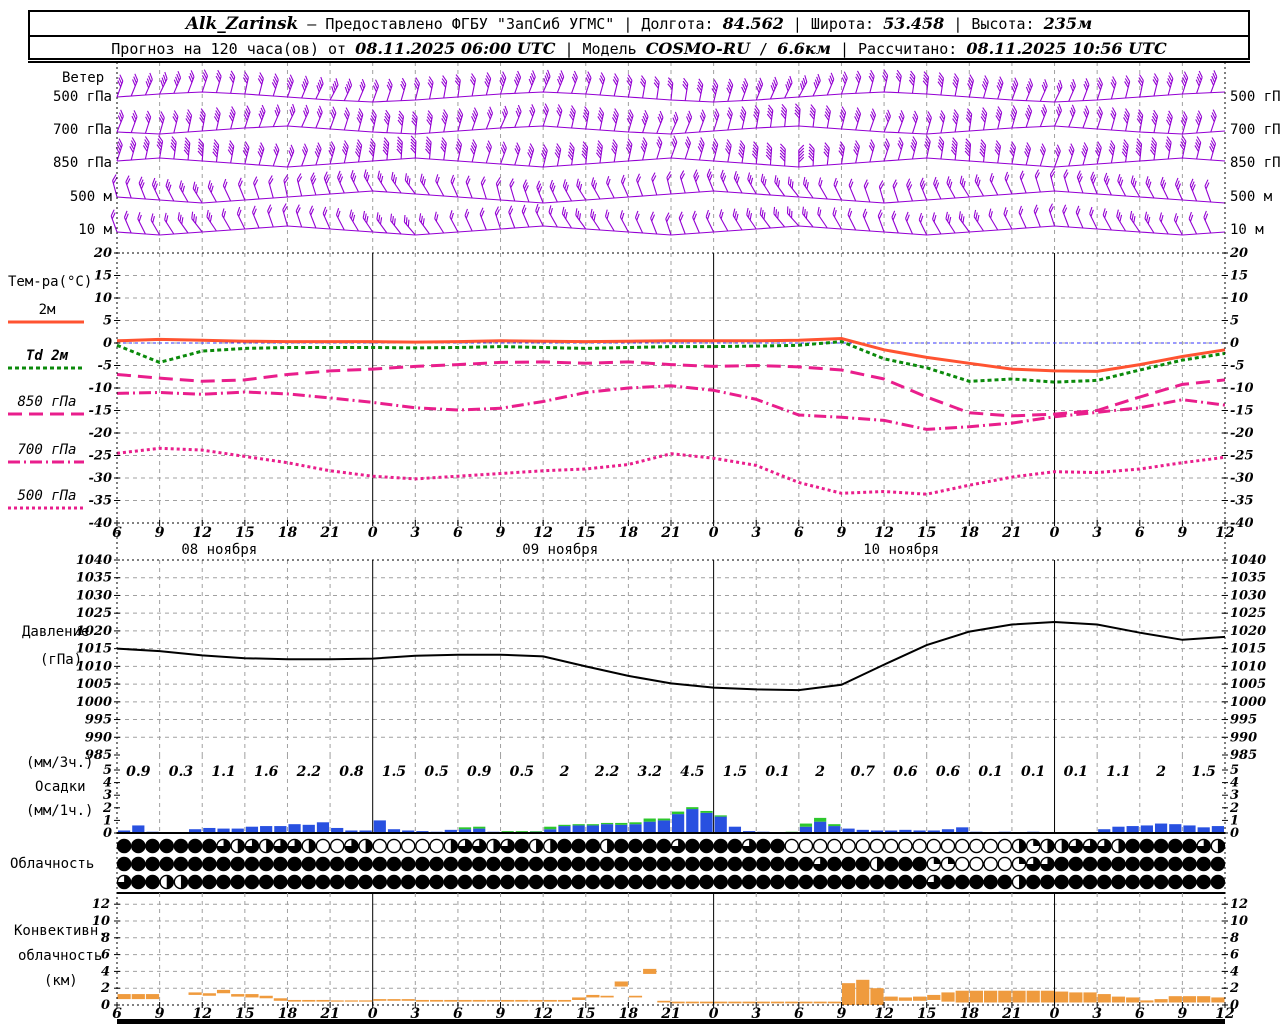 Image resolution: width=1280 pixels, height=1024 pixels. I want to click on conv-ytick-right: 6, so click(1234, 955).